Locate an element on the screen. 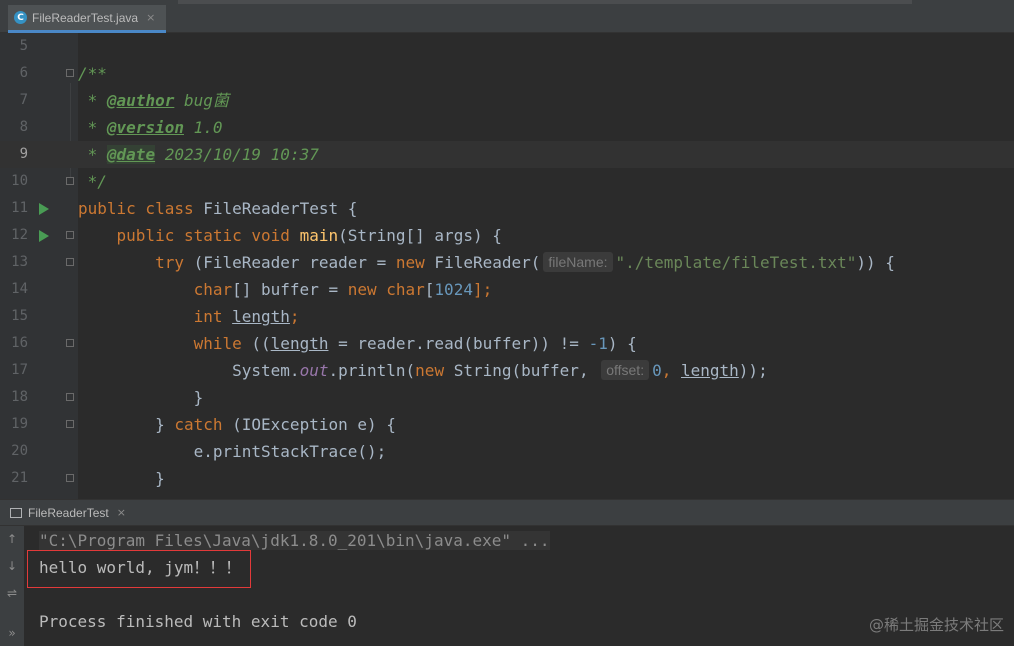  code-text: { is located at coordinates (348, 208).